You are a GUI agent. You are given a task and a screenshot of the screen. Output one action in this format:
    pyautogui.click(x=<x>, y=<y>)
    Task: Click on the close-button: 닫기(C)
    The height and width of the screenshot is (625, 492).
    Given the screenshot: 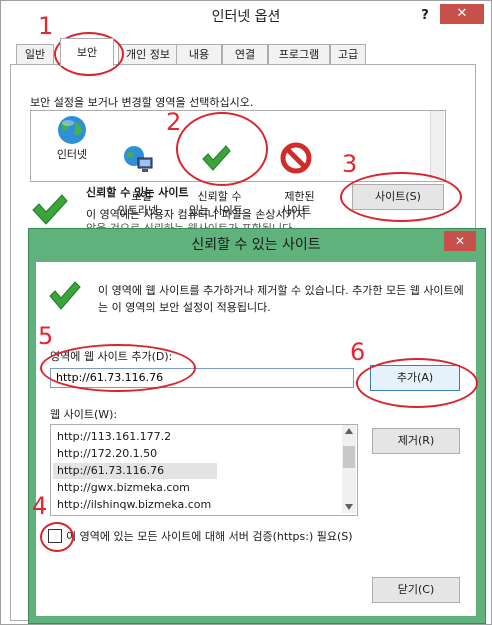 What is the action you would take?
    pyautogui.click(x=416, y=590)
    